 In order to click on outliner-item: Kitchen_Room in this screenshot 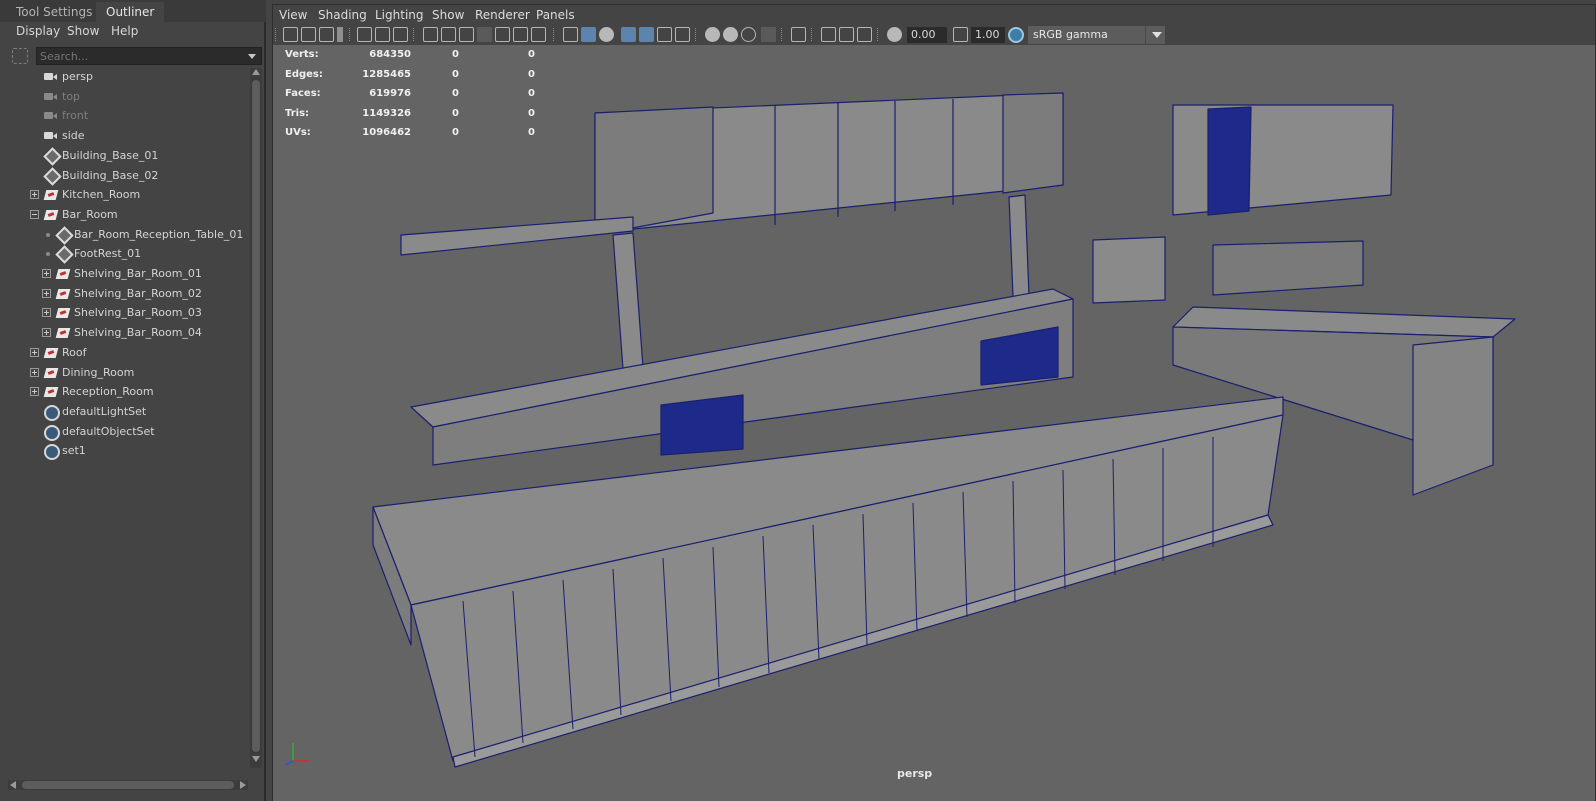, I will do `click(130, 196)`.